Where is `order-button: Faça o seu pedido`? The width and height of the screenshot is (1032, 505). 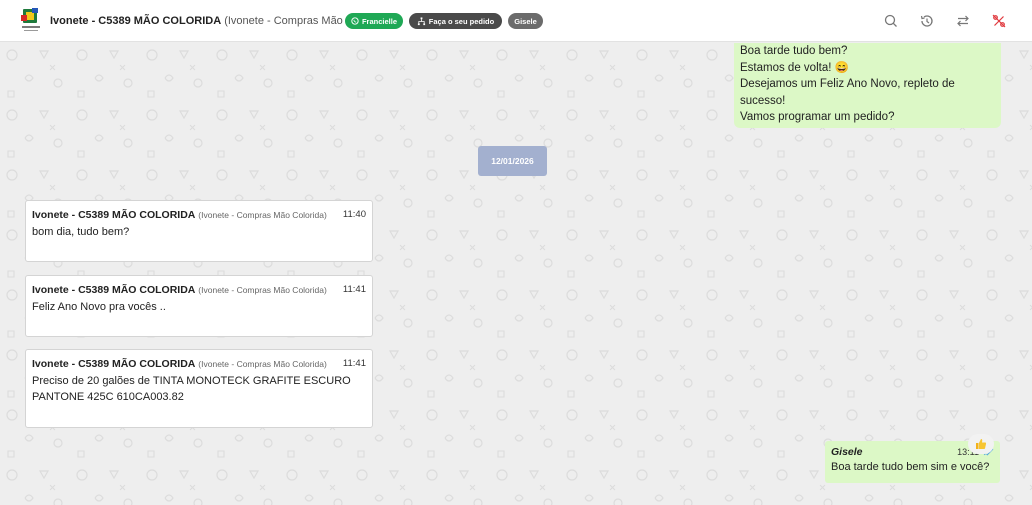
order-button: Faça o seu pedido is located at coordinates (455, 21).